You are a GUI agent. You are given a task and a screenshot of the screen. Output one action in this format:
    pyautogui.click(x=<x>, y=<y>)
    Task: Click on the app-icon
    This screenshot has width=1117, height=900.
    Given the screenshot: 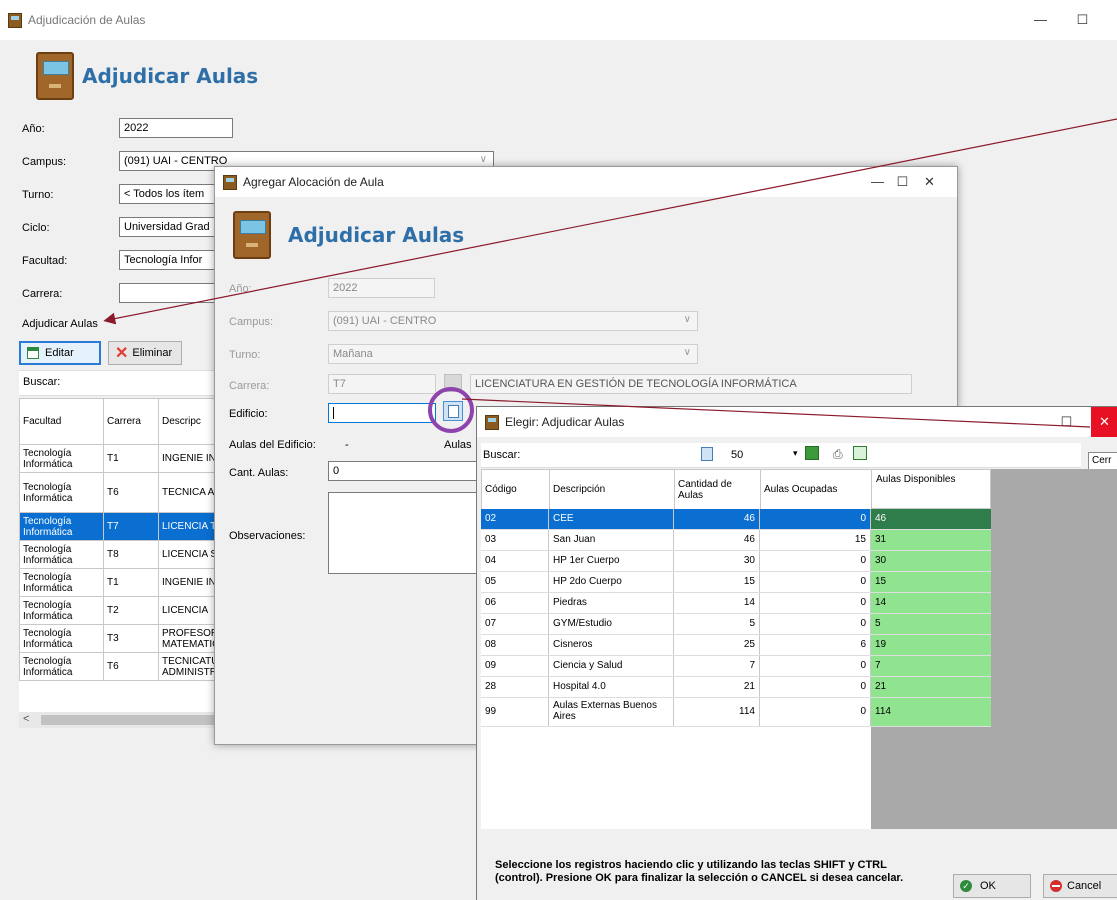 What is the action you would take?
    pyautogui.click(x=230, y=182)
    